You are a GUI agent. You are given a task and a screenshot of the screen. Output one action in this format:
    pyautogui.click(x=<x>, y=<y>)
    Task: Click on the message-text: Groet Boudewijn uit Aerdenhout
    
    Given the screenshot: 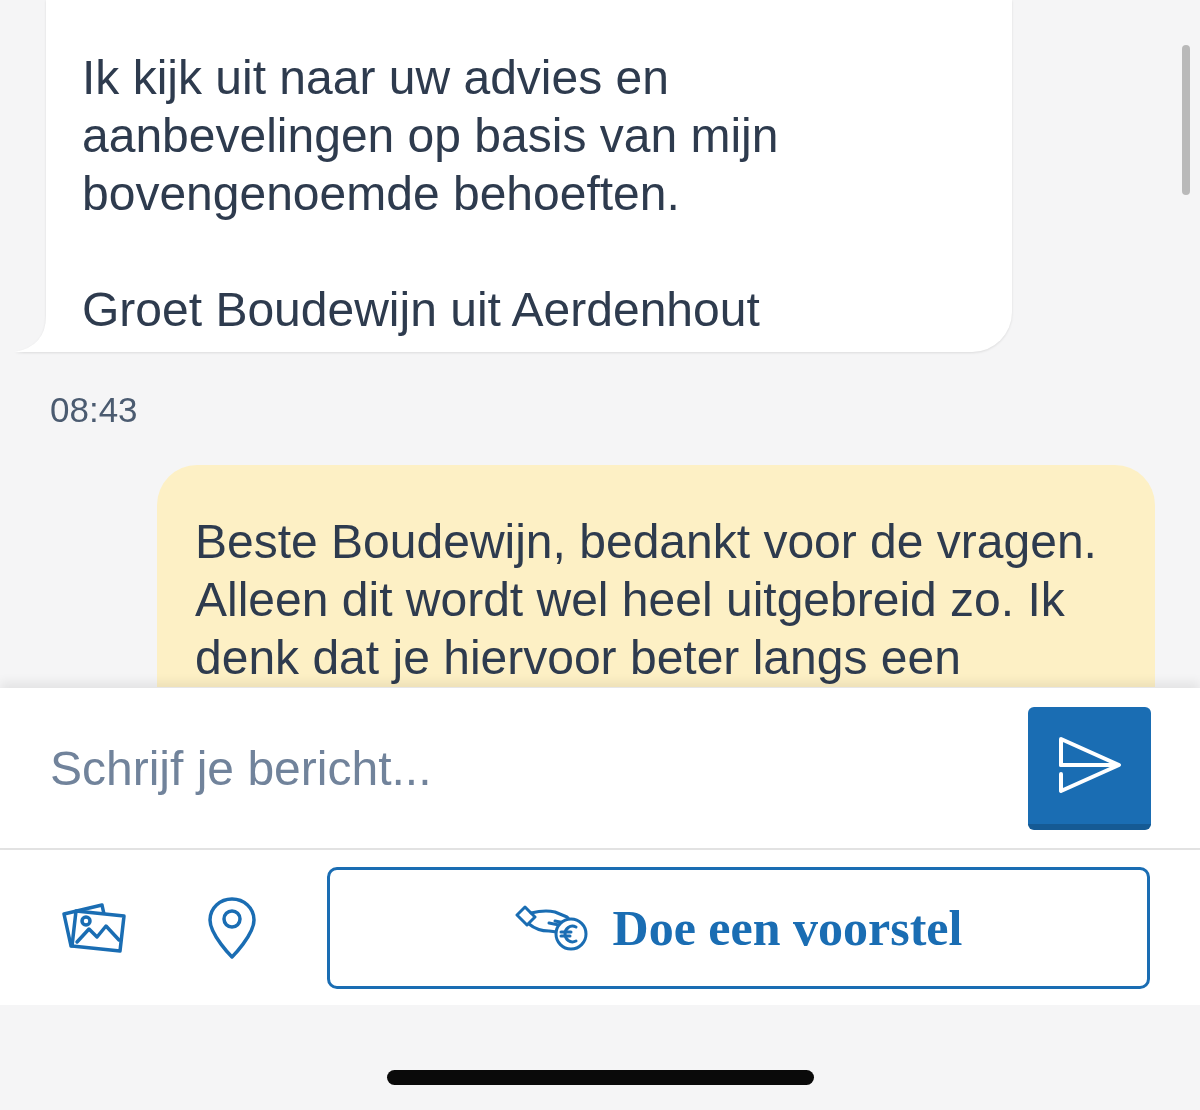 What is the action you would take?
    pyautogui.click(x=421, y=310)
    